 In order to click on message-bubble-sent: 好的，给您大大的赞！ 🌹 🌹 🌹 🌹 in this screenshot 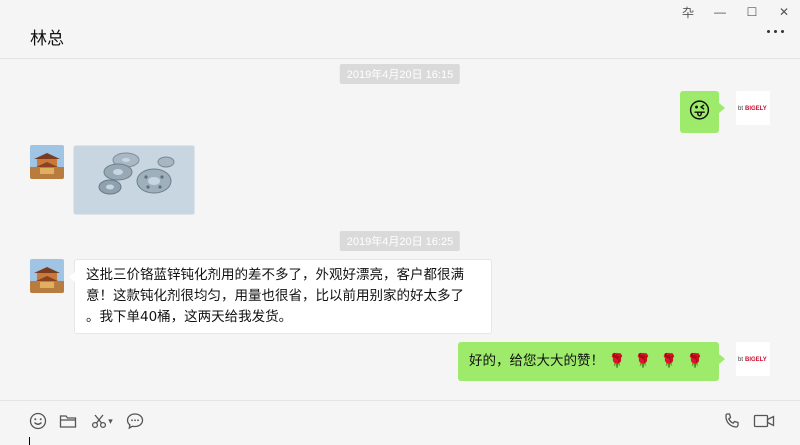, I will do `click(591, 361)`.